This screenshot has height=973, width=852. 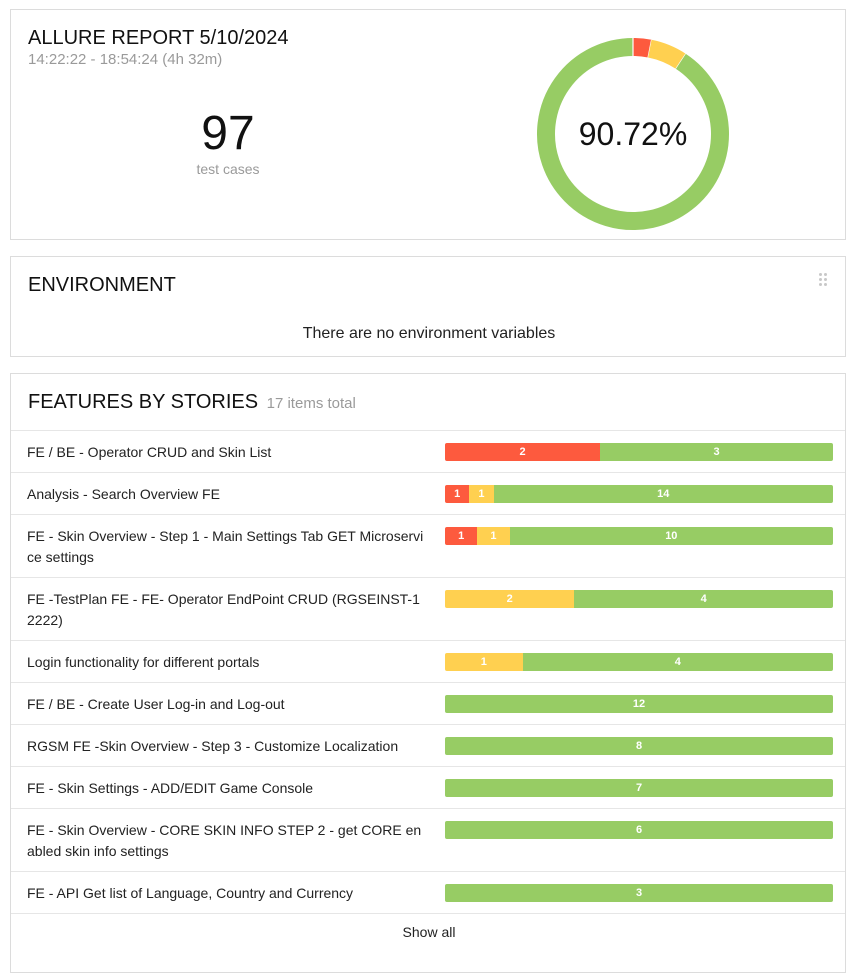 I want to click on feature-status-bar: 12, so click(x=639, y=704).